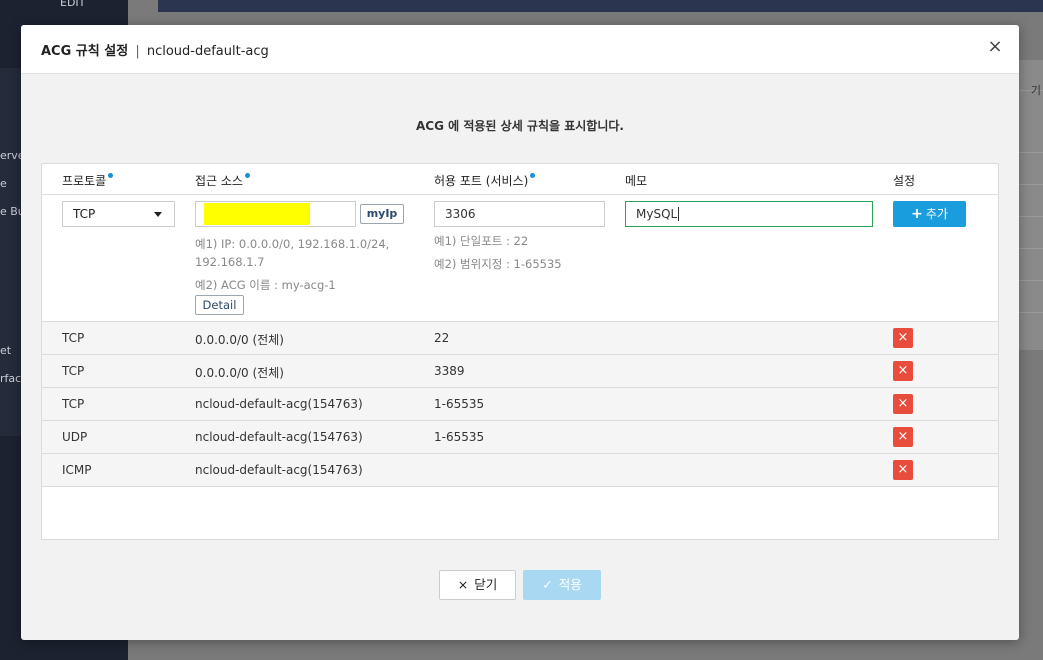 The height and width of the screenshot is (660, 1043). I want to click on port-hint-1: 예1) 단일포트 : 22, so click(481, 241).